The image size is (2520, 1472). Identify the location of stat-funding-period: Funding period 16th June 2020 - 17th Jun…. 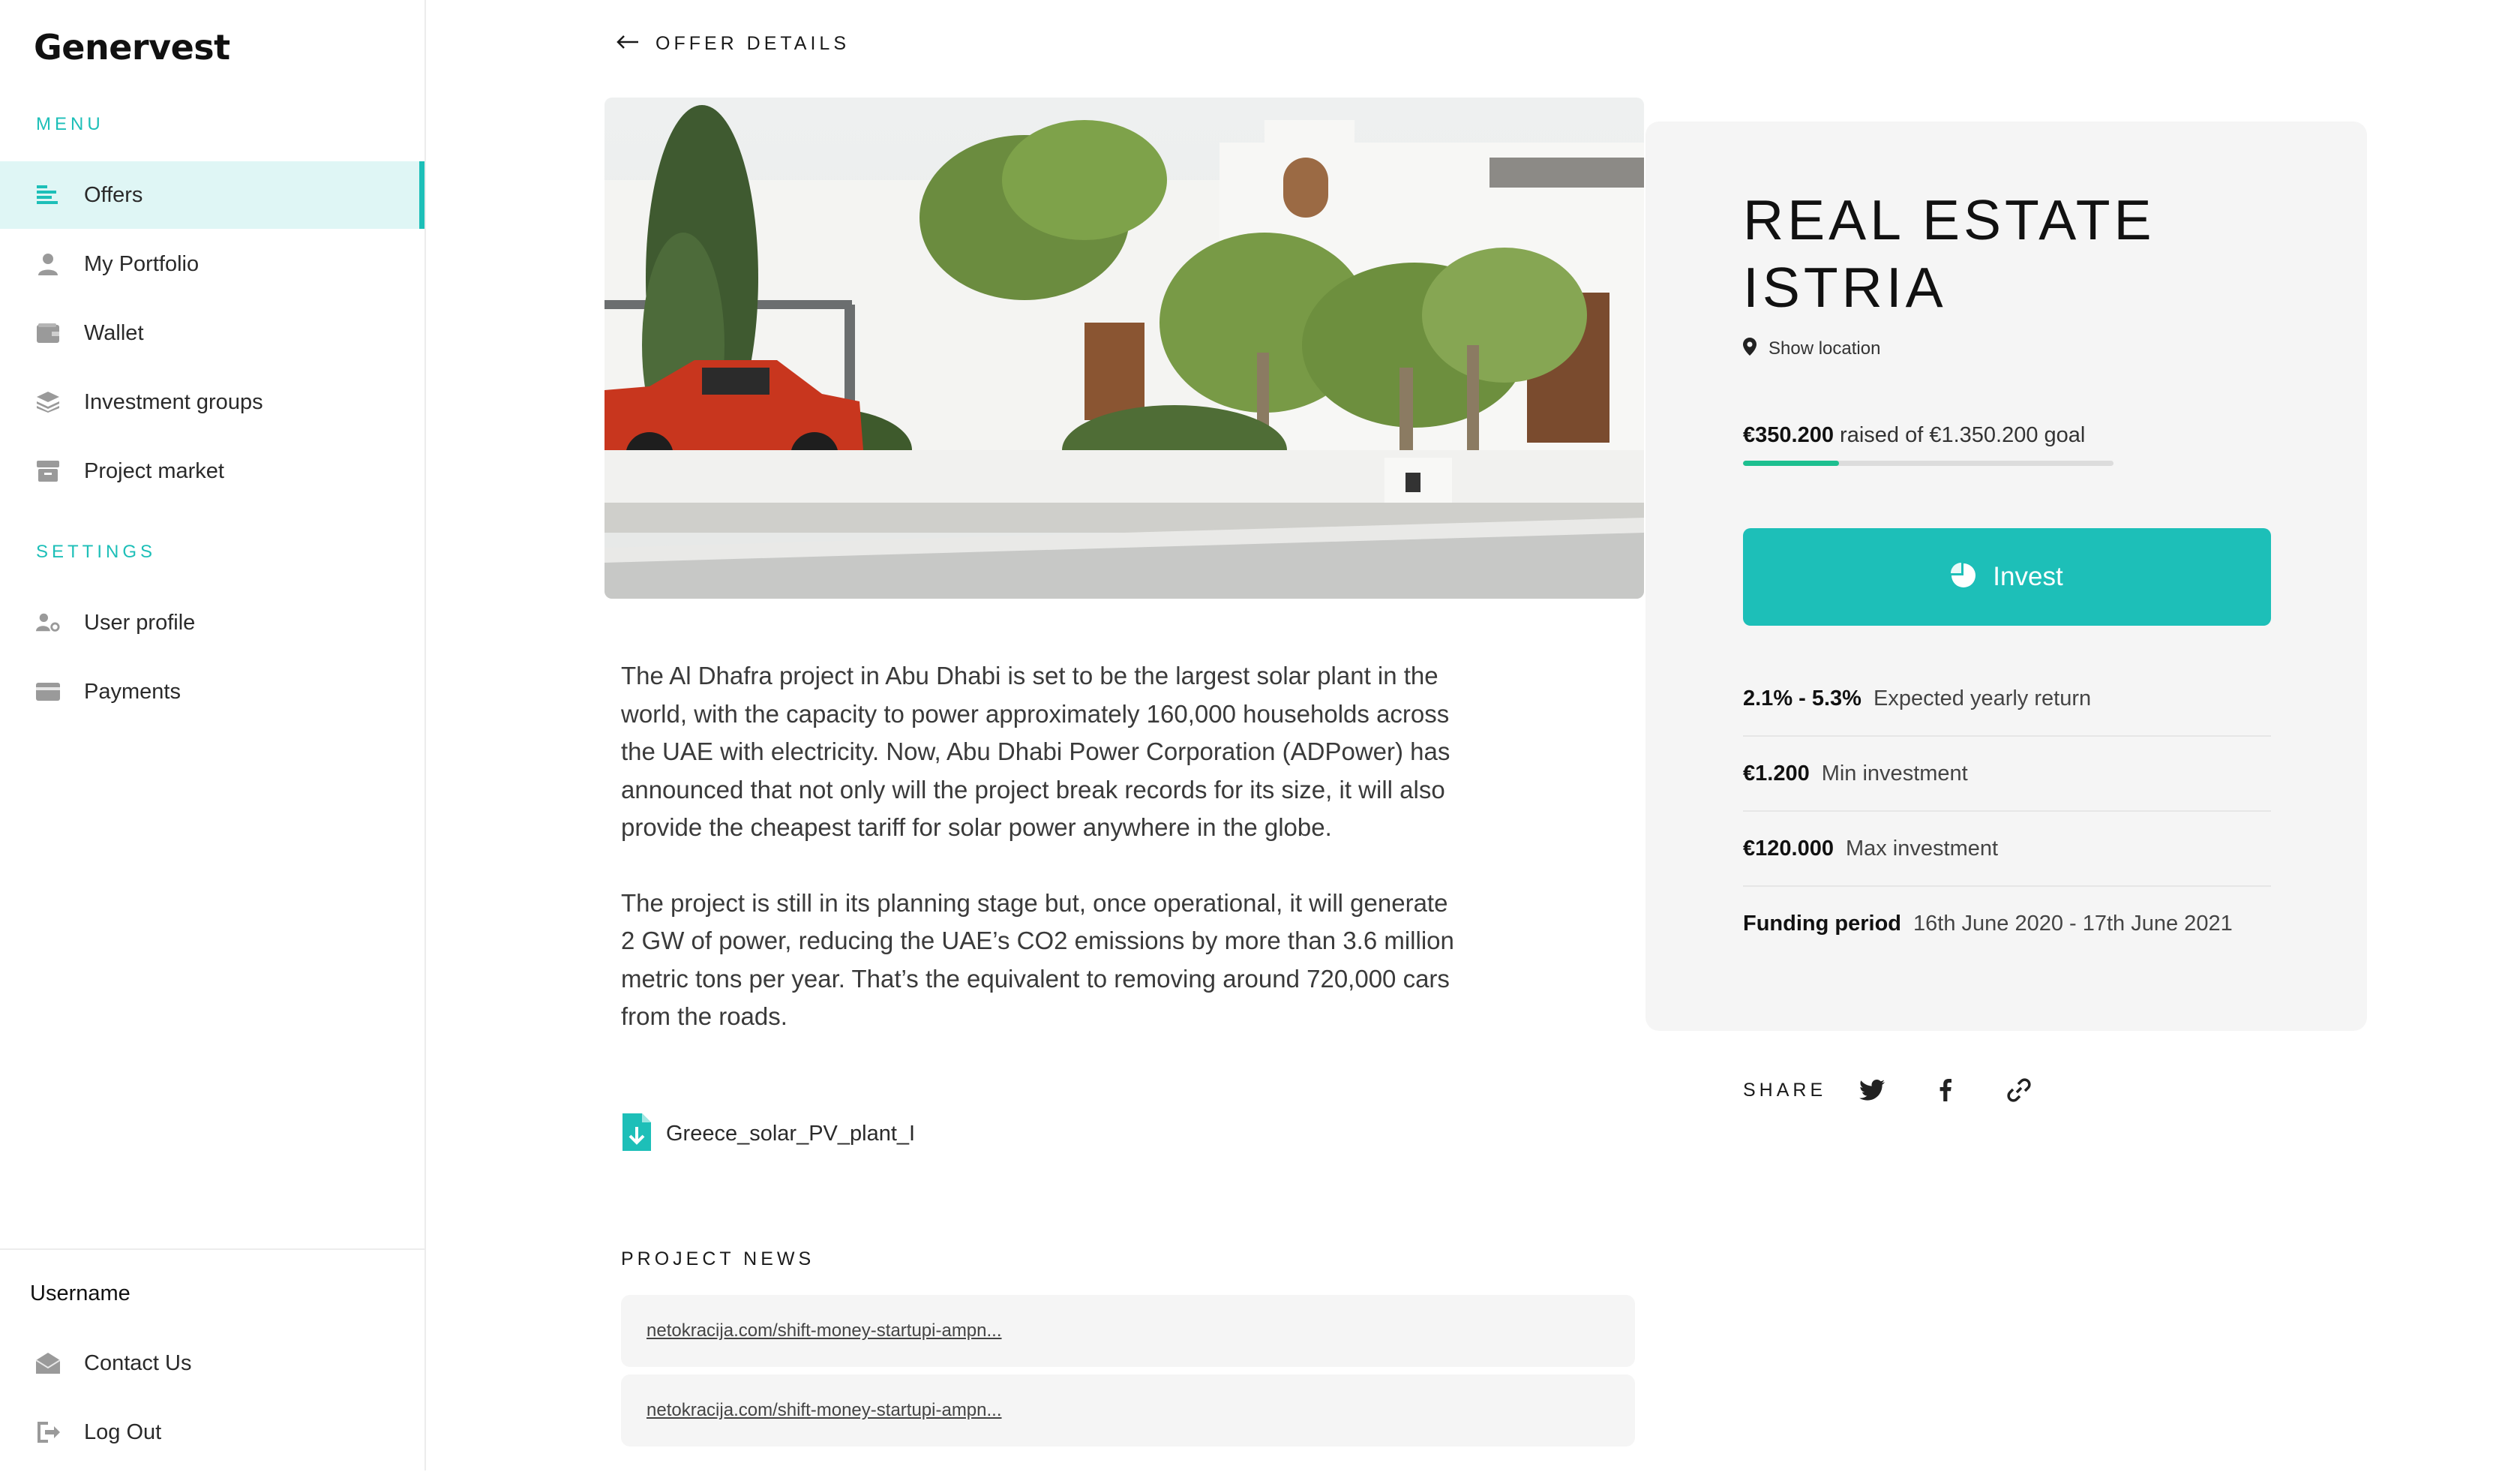
(2007, 923).